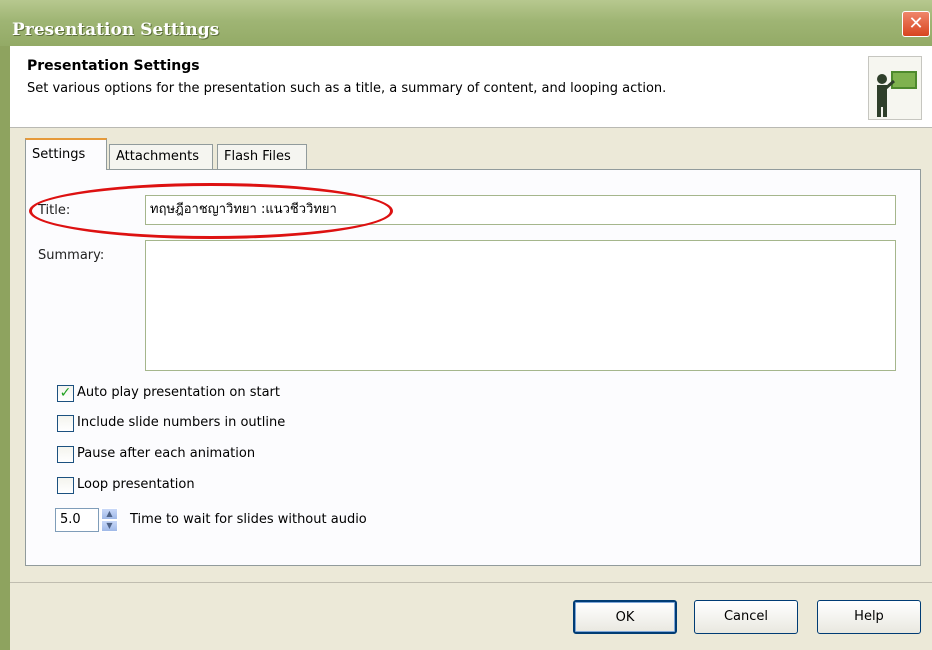 This screenshot has width=932, height=650. I want to click on auto-play-checkbox: ✓, so click(65, 393).